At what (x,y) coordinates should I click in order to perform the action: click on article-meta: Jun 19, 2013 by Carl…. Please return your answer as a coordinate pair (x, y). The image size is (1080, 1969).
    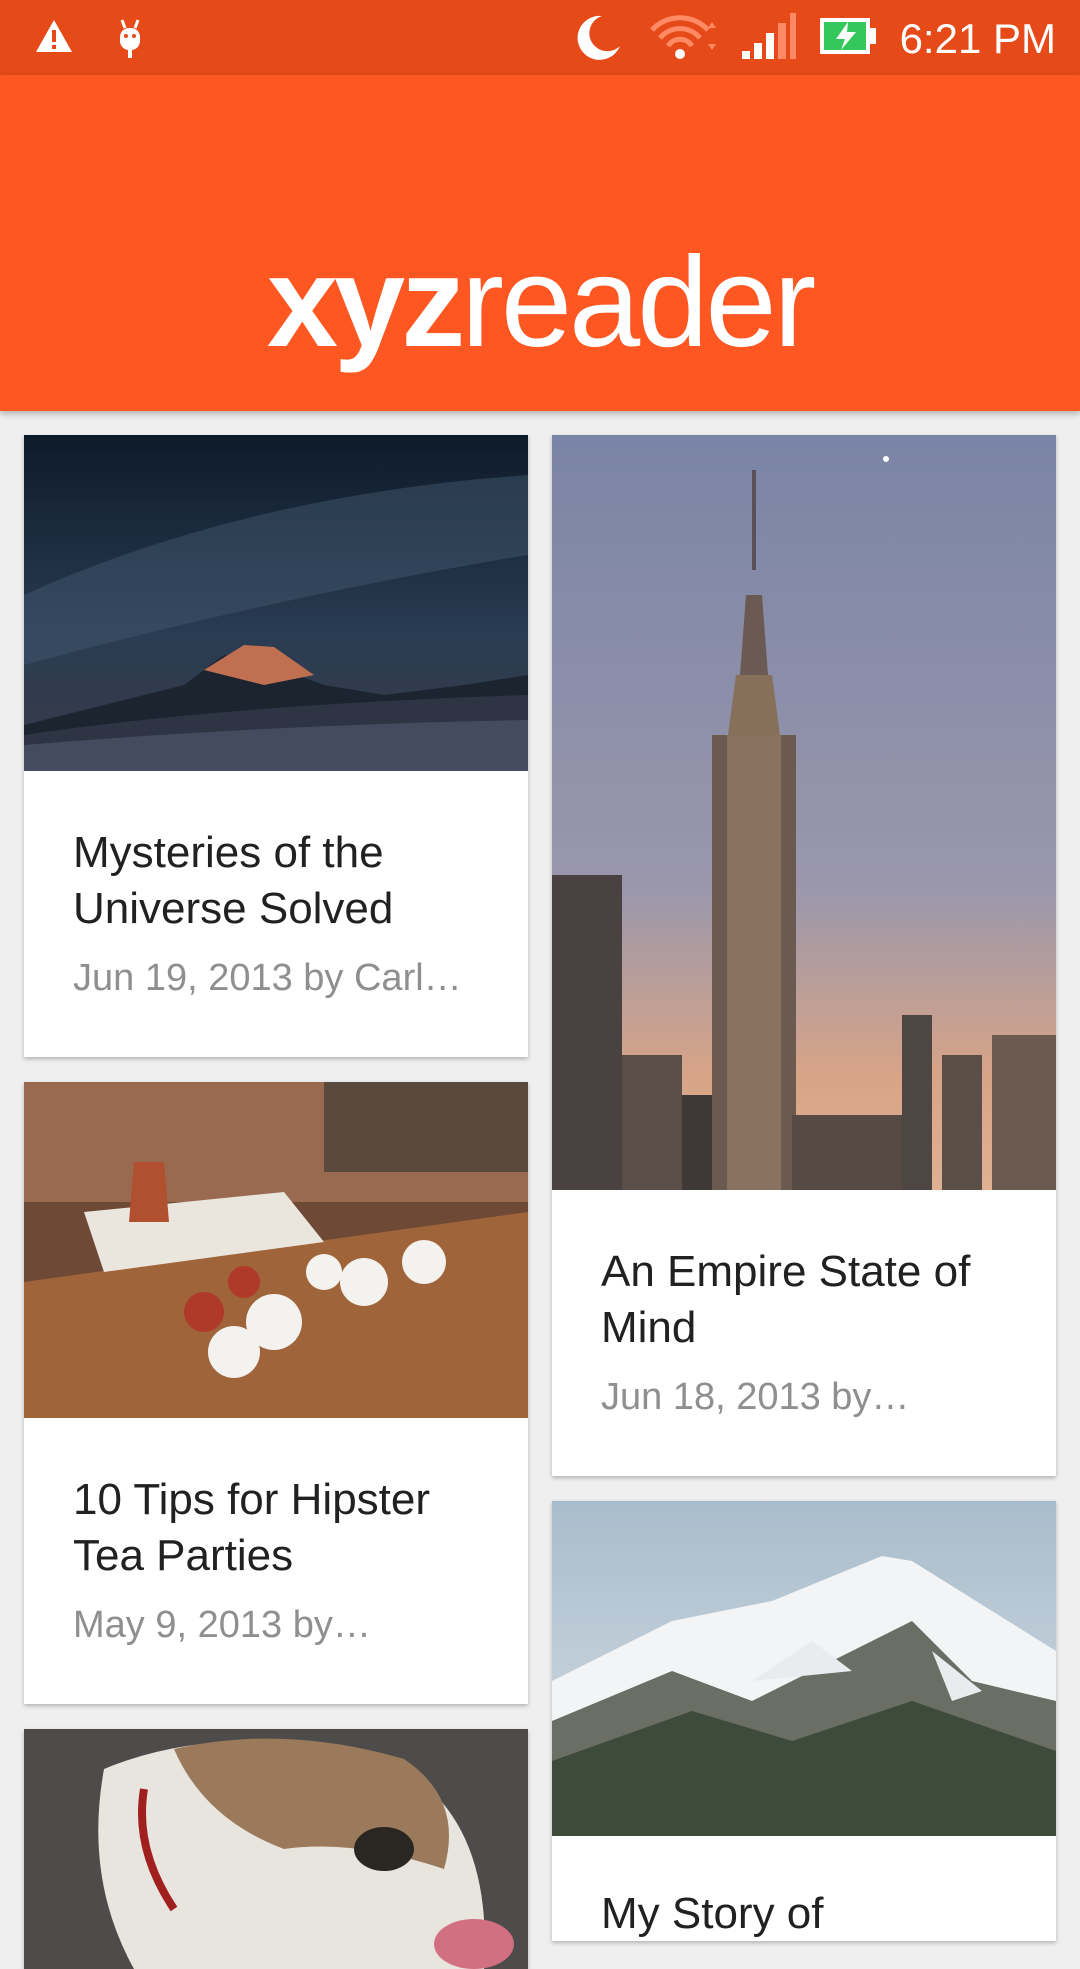
    Looking at the image, I should click on (267, 978).